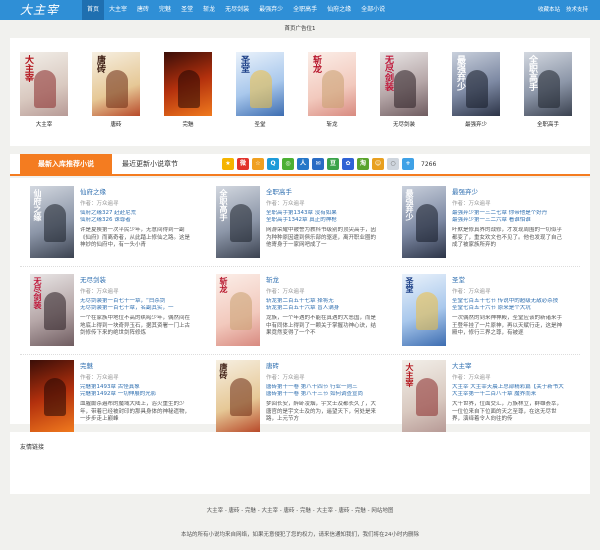 Image resolution: width=600 pixels, height=550 pixels. Describe the element at coordinates (322, 191) in the screenshot. I see `book-title-link: 全职高手` at that location.